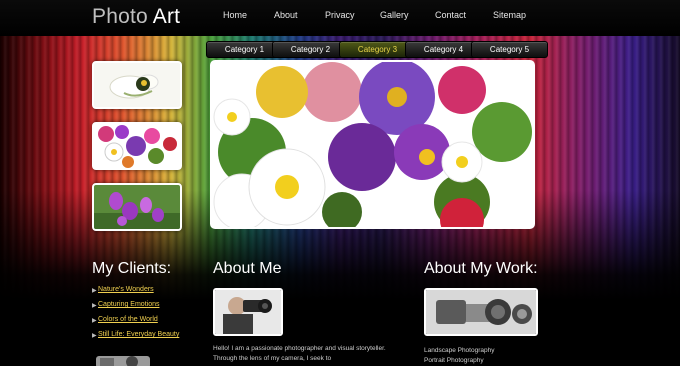  Describe the element at coordinates (128, 304) in the screenshot. I see `client-link-capturing-emotions: Capturing Emotions` at that location.